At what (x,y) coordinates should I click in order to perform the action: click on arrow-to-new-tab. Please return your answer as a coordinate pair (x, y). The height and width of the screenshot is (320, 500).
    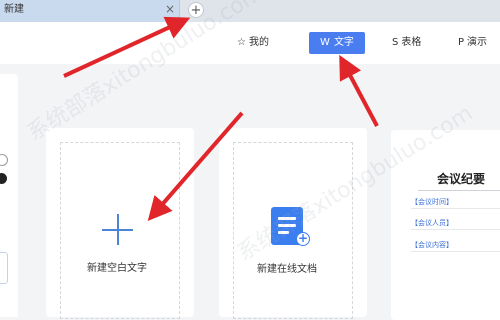
    Looking at the image, I should click on (127, 47).